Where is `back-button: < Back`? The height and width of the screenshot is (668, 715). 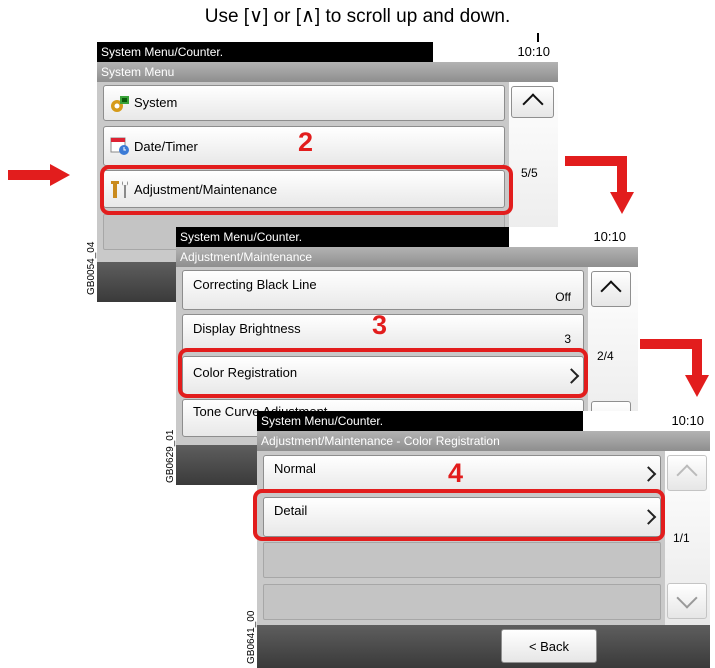 back-button: < Back is located at coordinates (549, 646).